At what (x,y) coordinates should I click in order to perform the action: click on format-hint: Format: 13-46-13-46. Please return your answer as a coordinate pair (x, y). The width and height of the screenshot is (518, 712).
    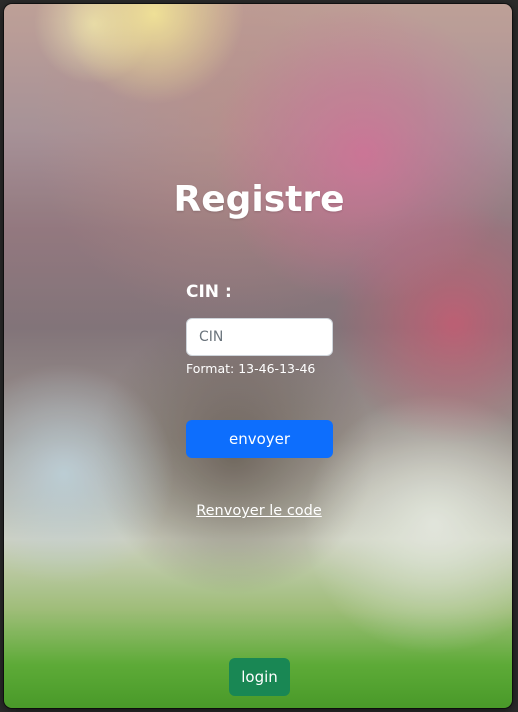
    Looking at the image, I should click on (251, 368).